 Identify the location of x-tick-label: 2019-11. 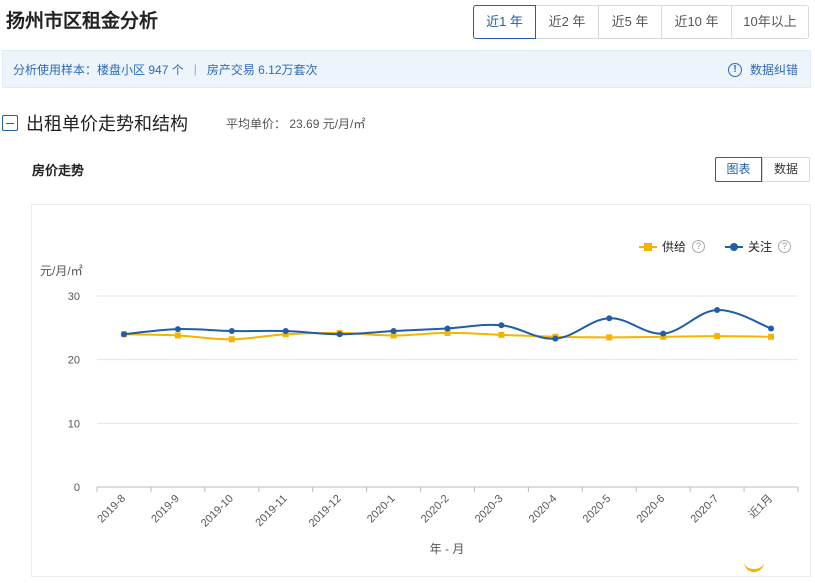
(271, 511).